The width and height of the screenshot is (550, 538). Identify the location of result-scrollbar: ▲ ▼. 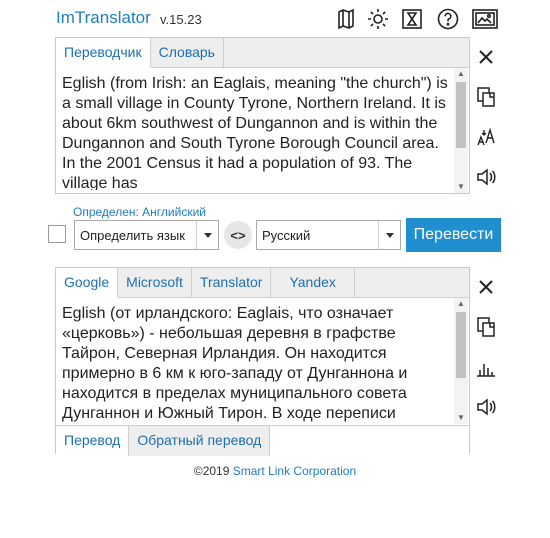
(461, 361).